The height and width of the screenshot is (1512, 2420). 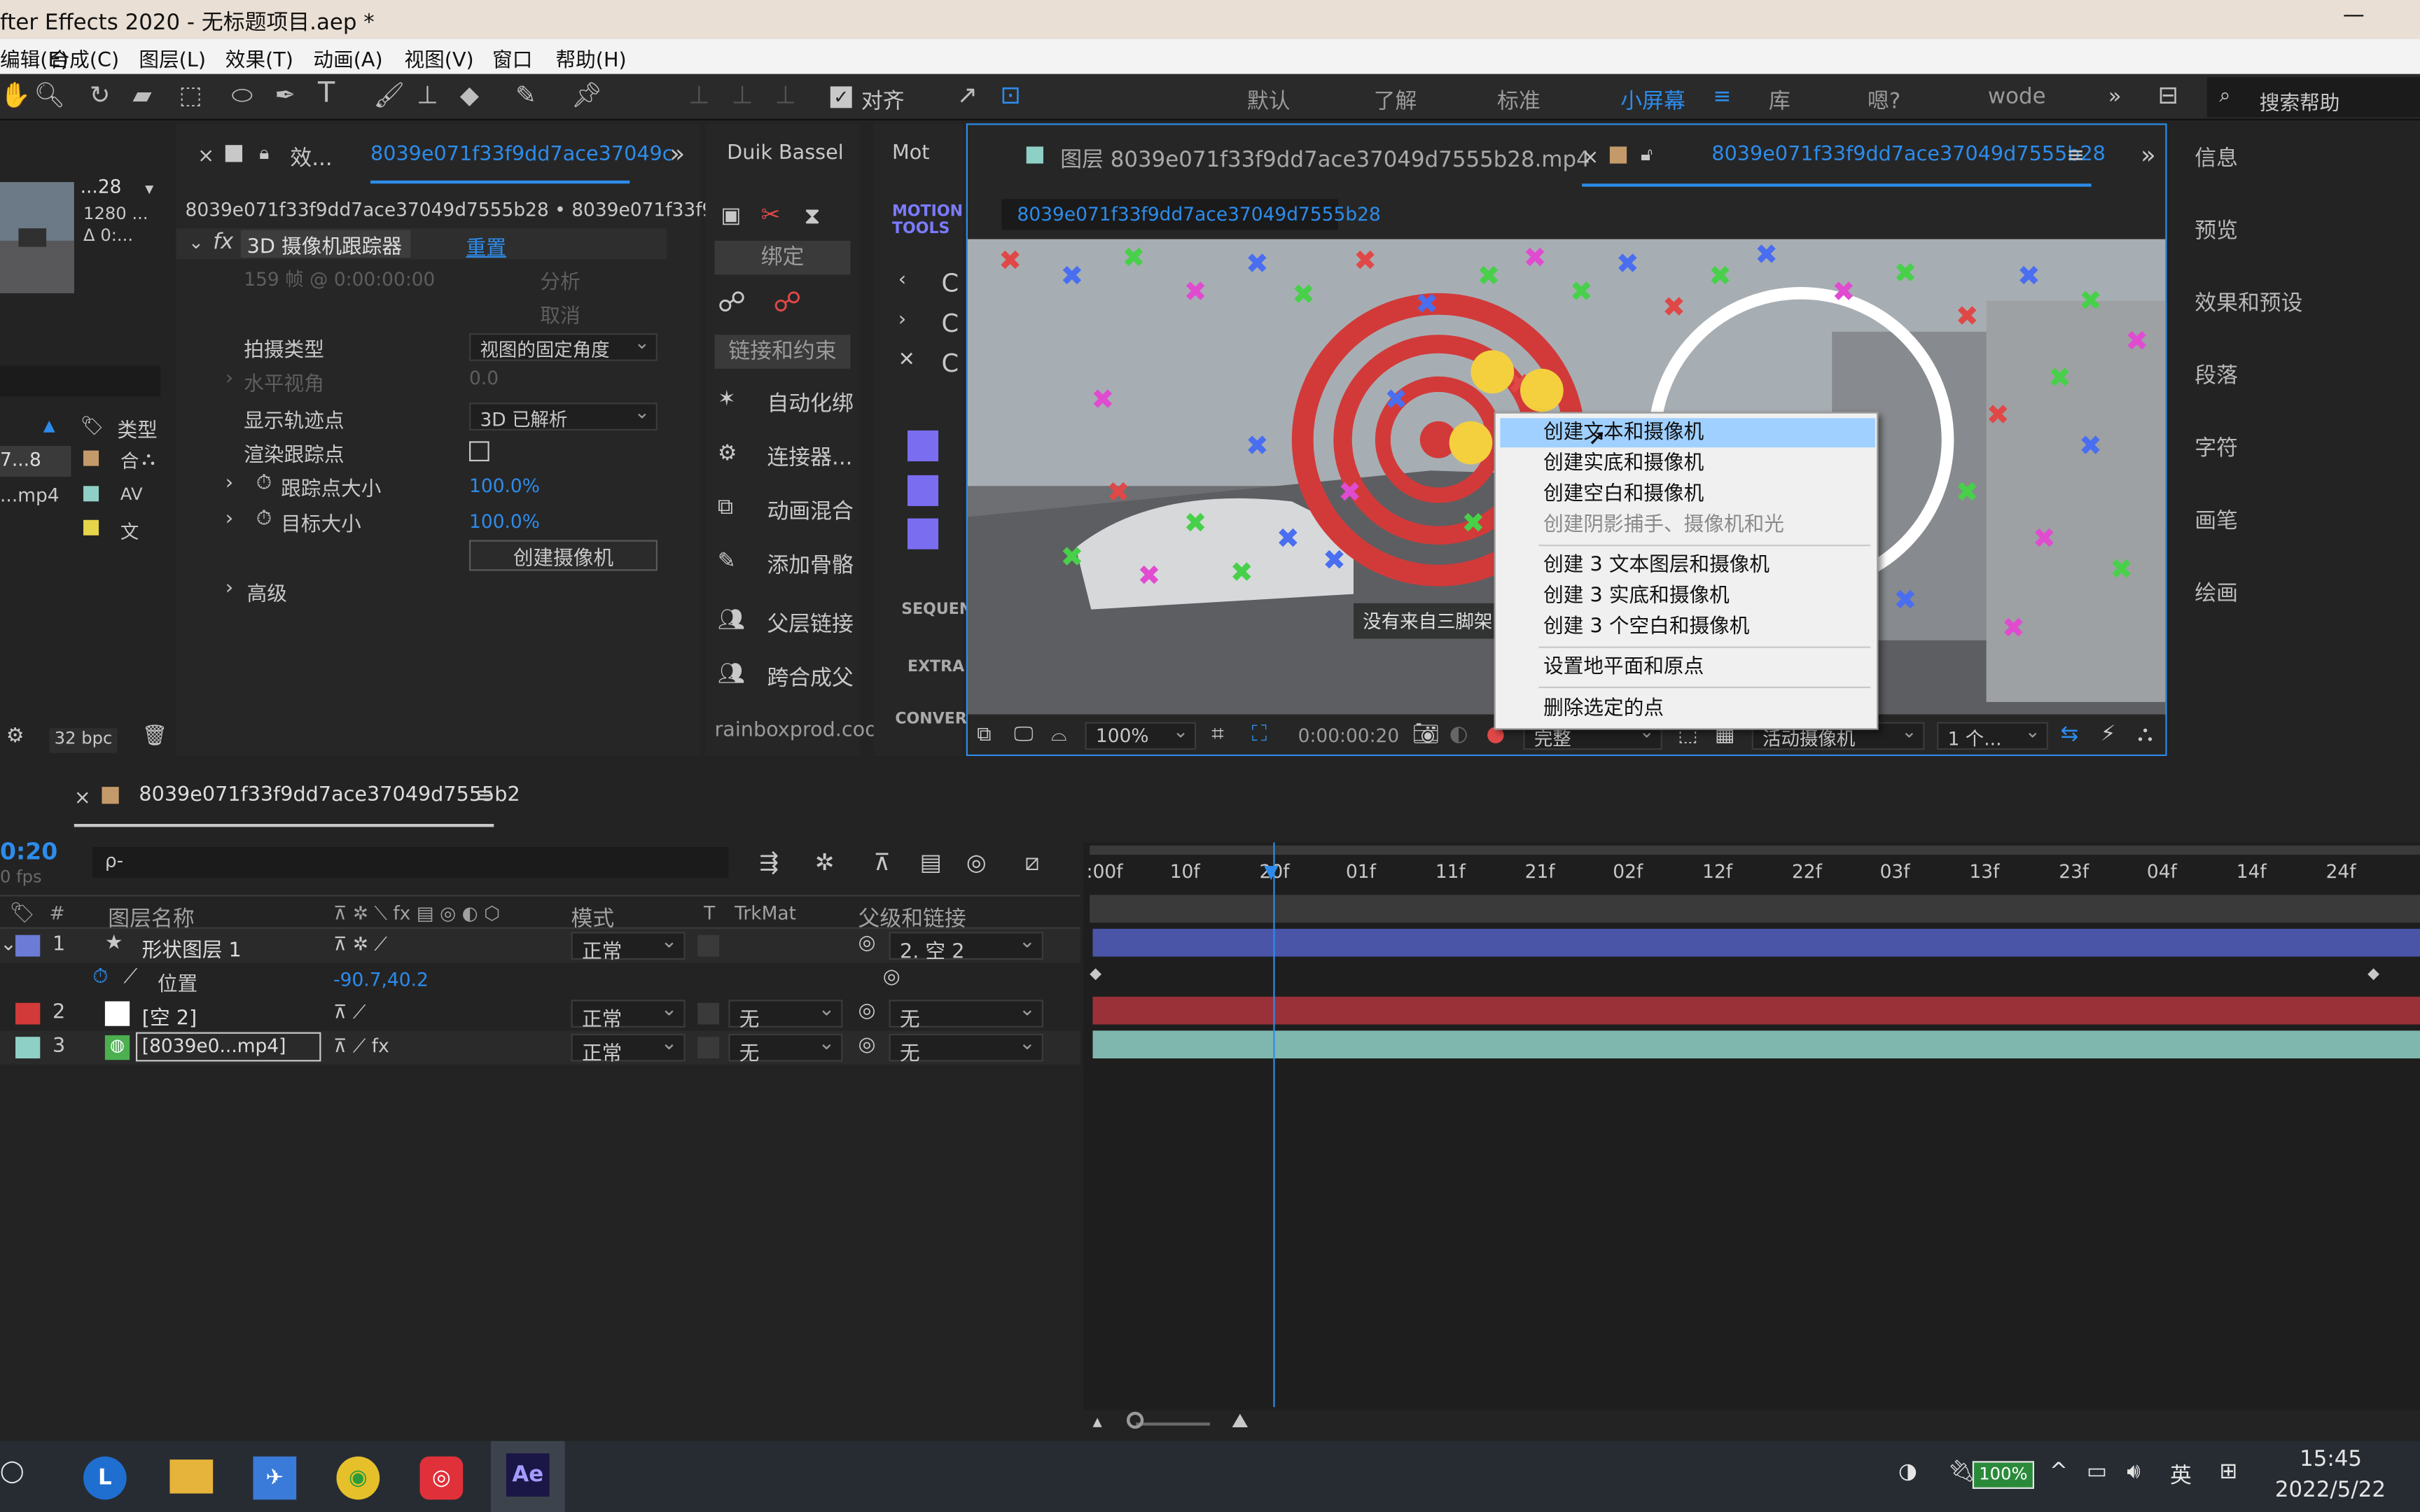 I want to click on project-item-1: 7...8, so click(x=35, y=461).